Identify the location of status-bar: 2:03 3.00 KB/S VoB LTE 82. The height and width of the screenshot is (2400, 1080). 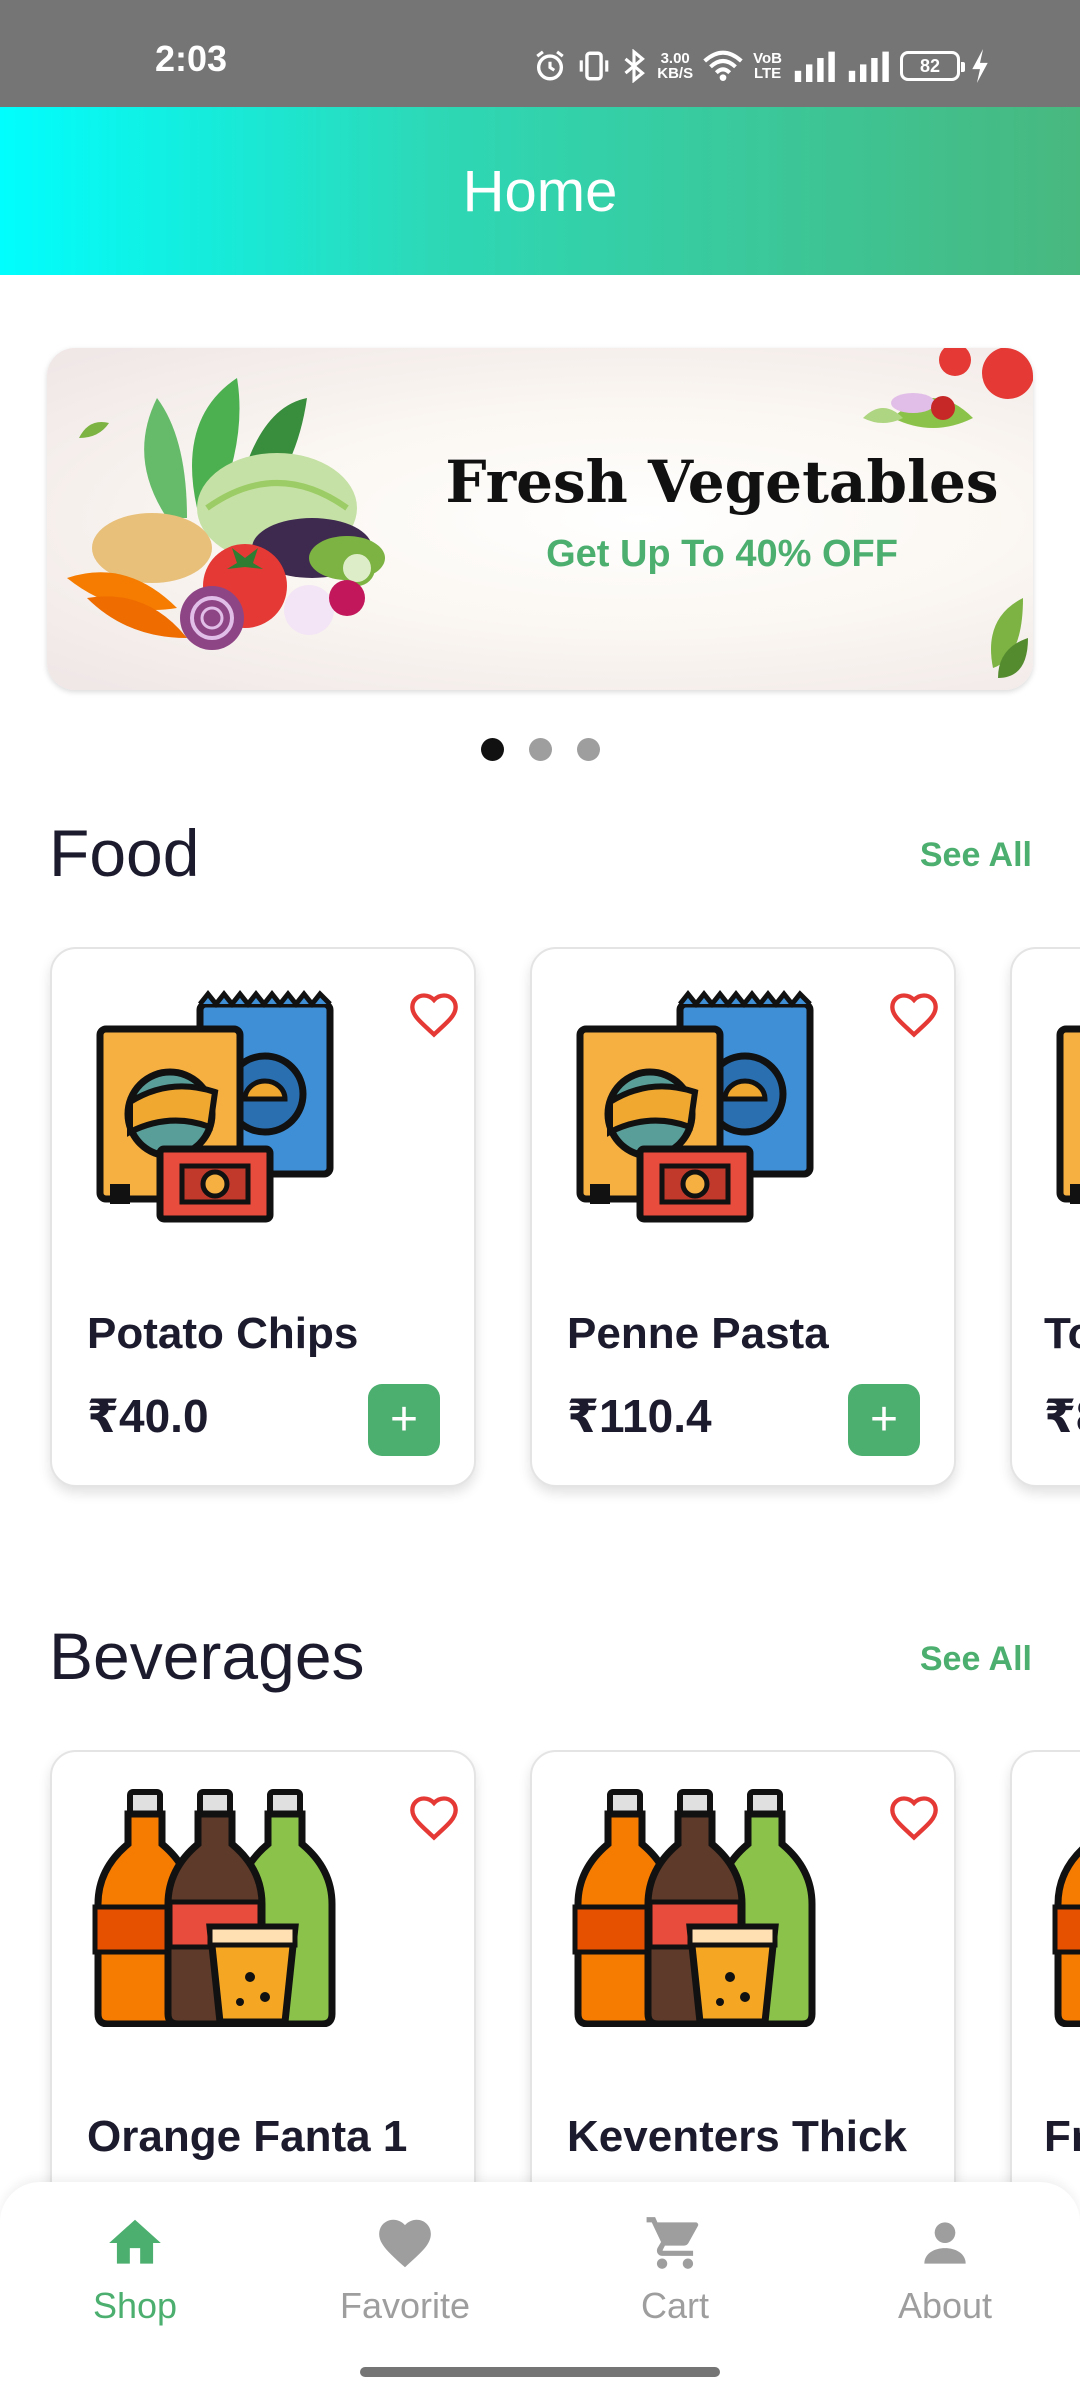
(540, 53).